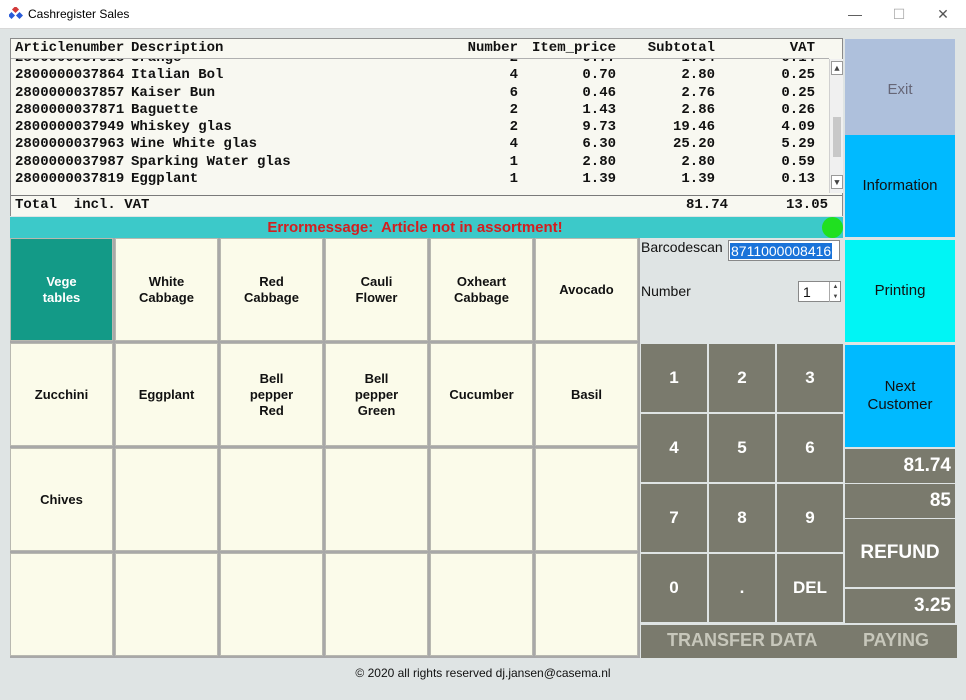 The image size is (966, 700). I want to click on title-bar: Cashregister Sales — ☐ ✕, so click(483, 14).